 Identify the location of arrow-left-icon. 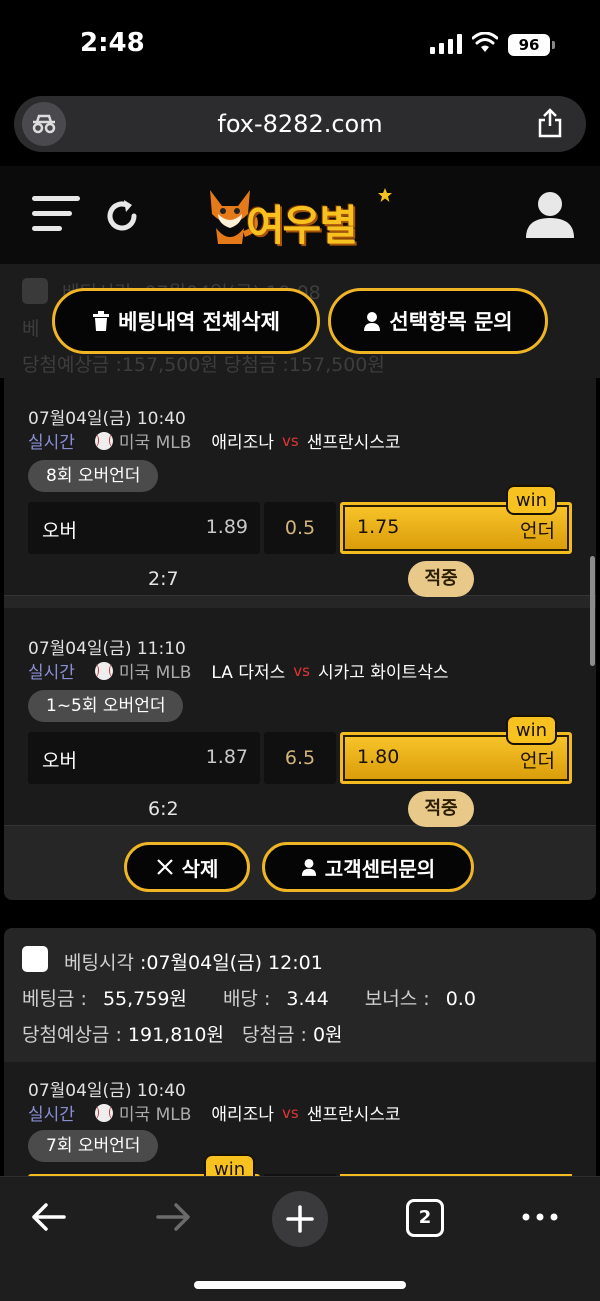
(49, 1217).